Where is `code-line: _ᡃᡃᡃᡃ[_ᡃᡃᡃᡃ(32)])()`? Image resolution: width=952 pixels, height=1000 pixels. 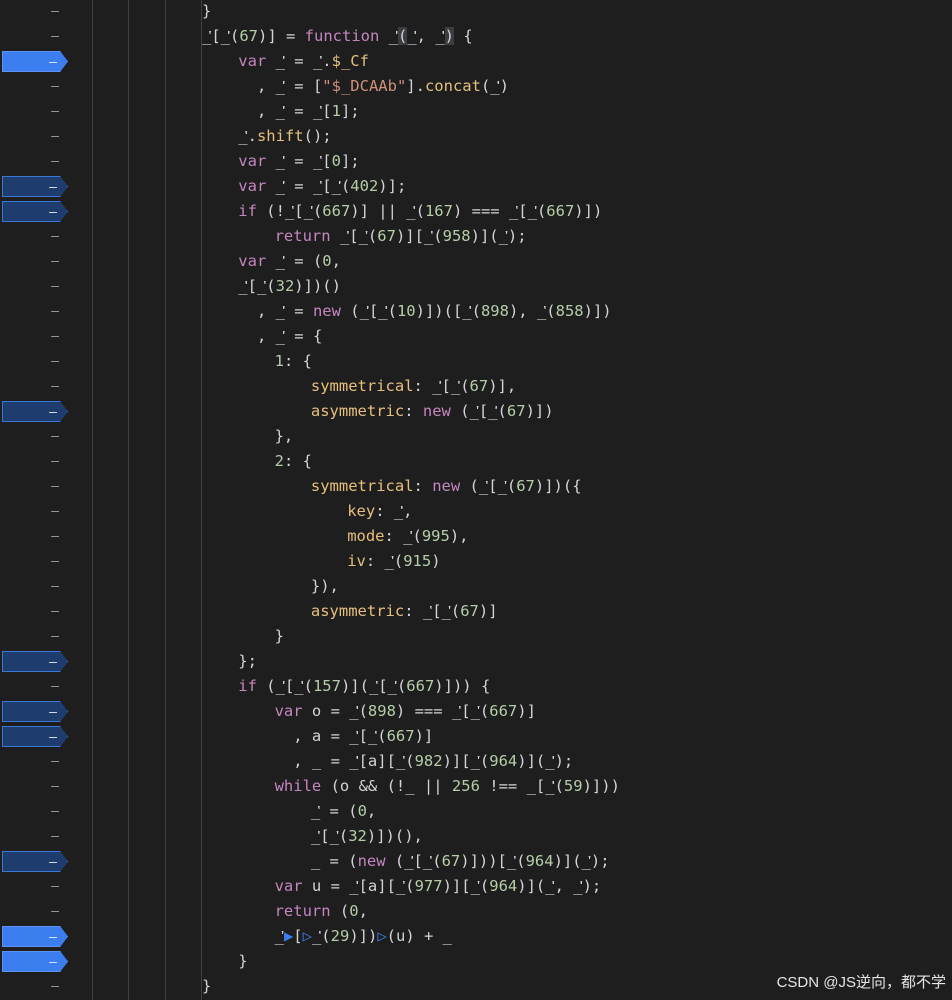
code-line: _ᡃᡃᡃᡃ[_ᡃᡃᡃᡃ(32)])() is located at coordinates (289, 286).